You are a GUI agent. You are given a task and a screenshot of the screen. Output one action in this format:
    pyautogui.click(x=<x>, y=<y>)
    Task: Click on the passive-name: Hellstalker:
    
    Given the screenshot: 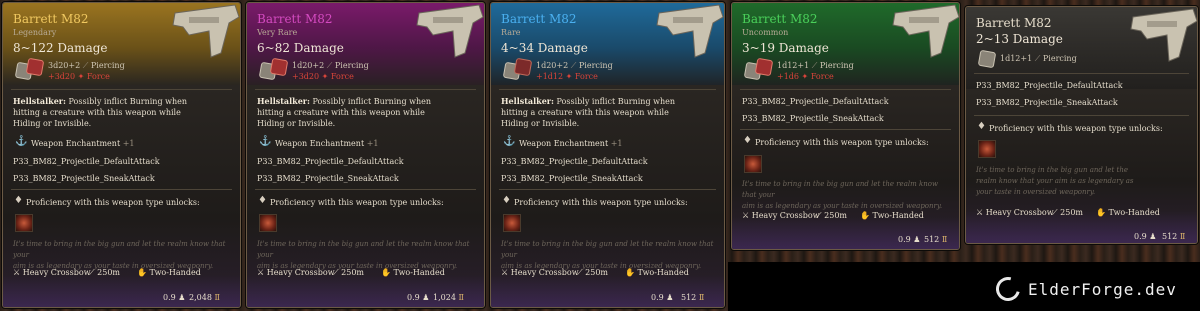 What is the action you would take?
    pyautogui.click(x=527, y=101)
    